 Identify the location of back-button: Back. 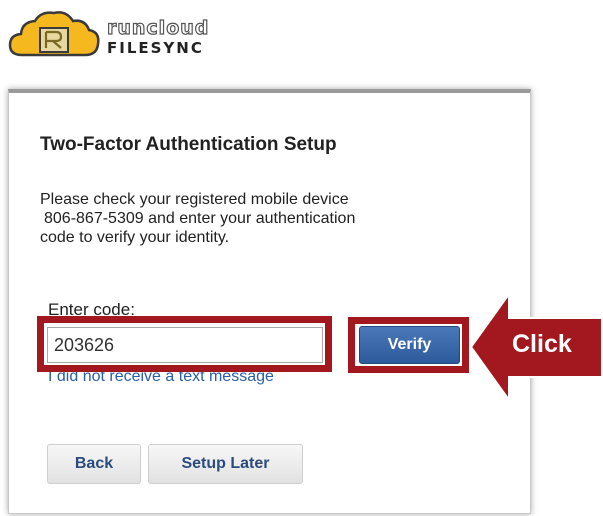
(94, 464).